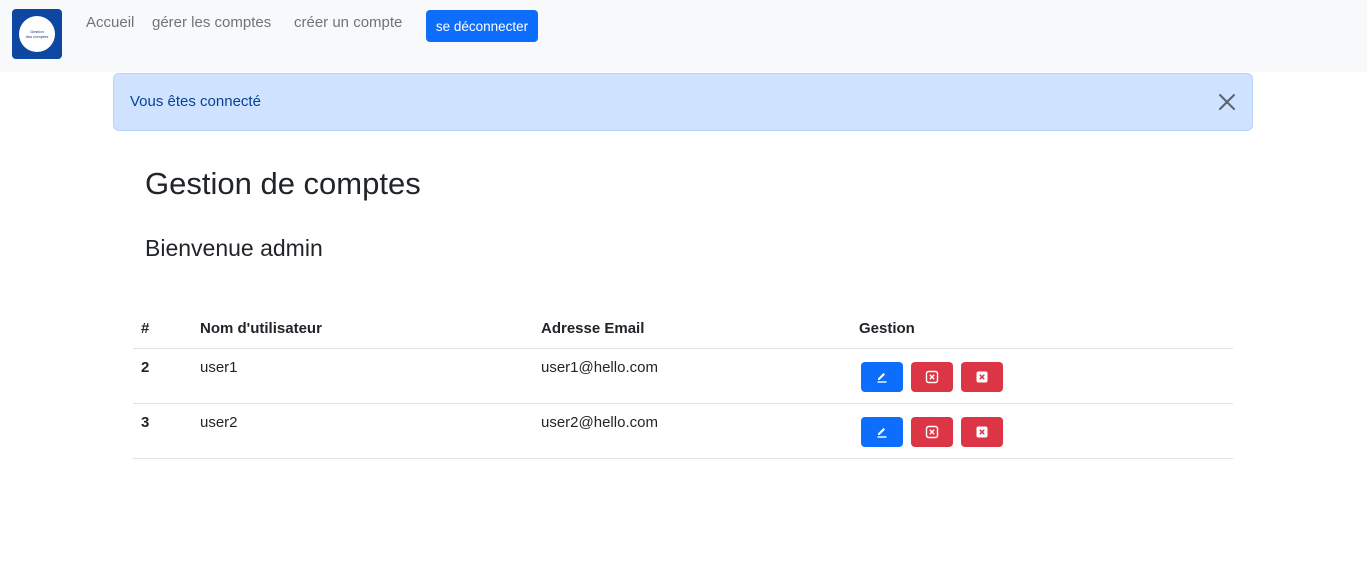 The height and width of the screenshot is (587, 1367). I want to click on alert-message: Vous êtes connecté, so click(195, 101).